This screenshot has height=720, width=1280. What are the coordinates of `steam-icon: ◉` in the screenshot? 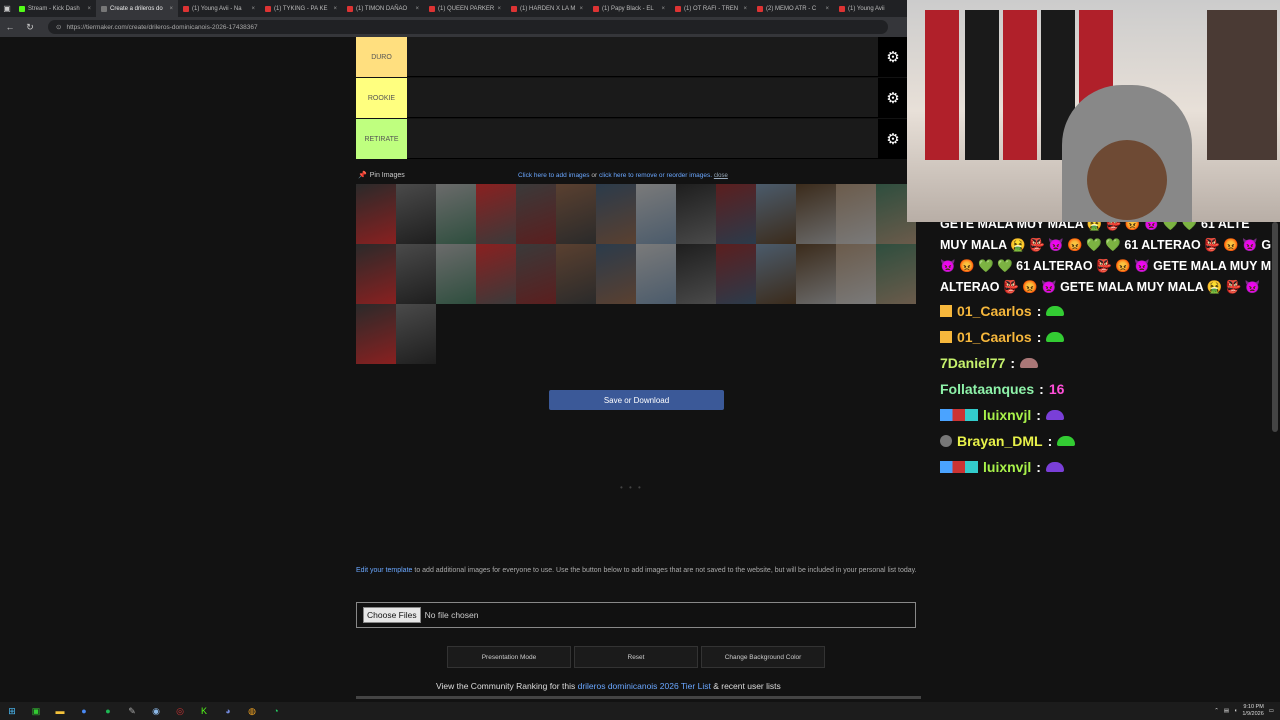 It's located at (156, 711).